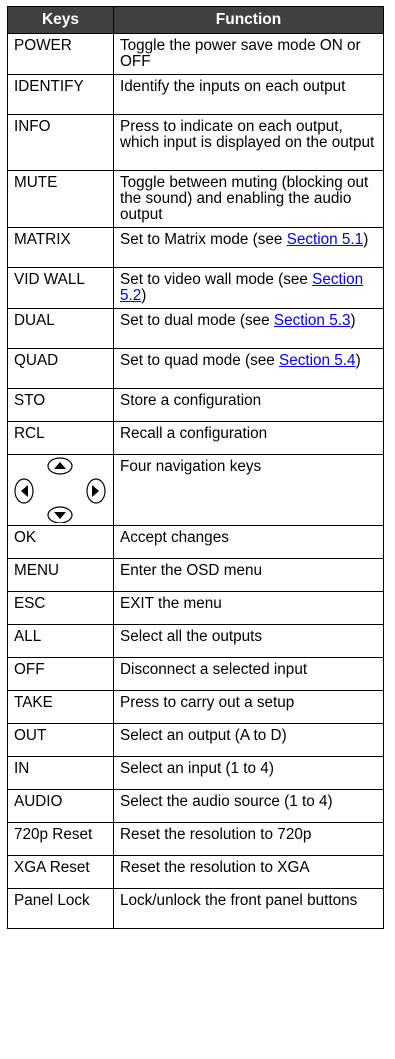  Describe the element at coordinates (248, 20) in the screenshot. I see `header-function: Function` at that location.